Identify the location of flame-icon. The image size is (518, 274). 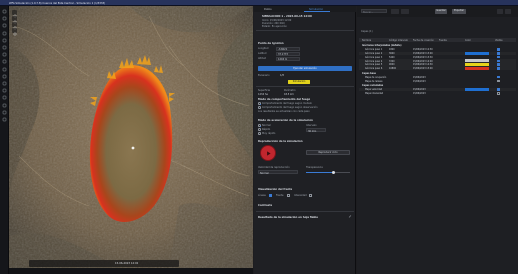
(4, 40).